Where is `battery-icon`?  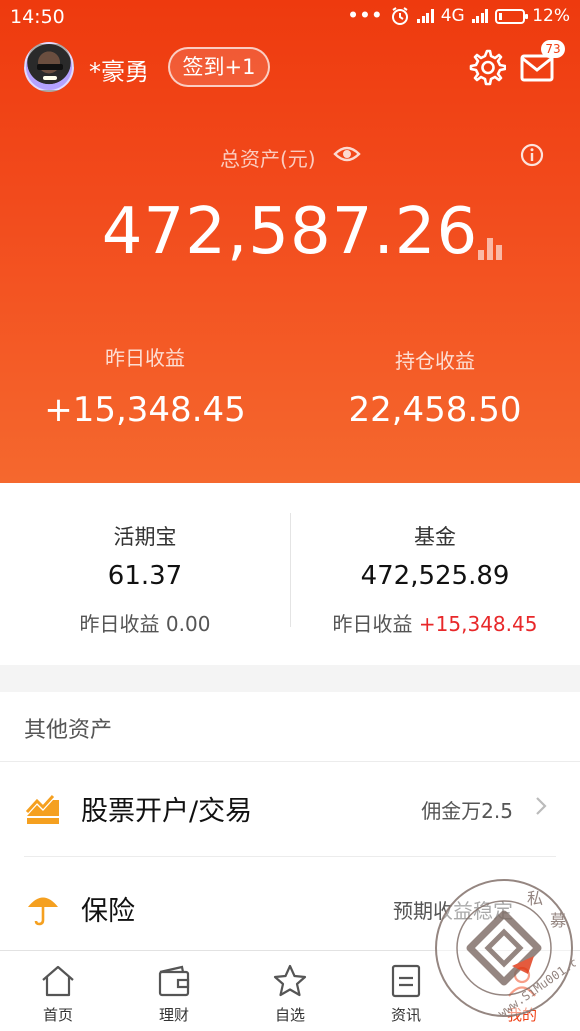
battery-icon is located at coordinates (512, 16).